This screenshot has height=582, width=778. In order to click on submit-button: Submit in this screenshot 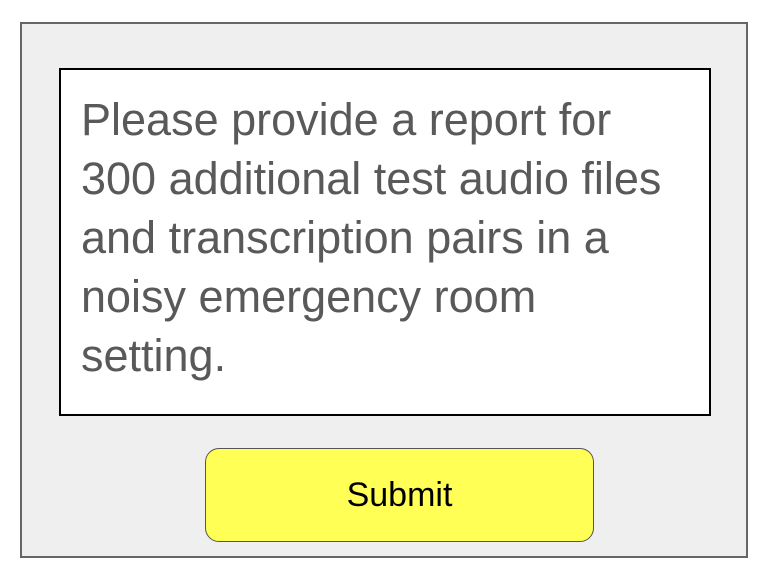, I will do `click(399, 495)`.